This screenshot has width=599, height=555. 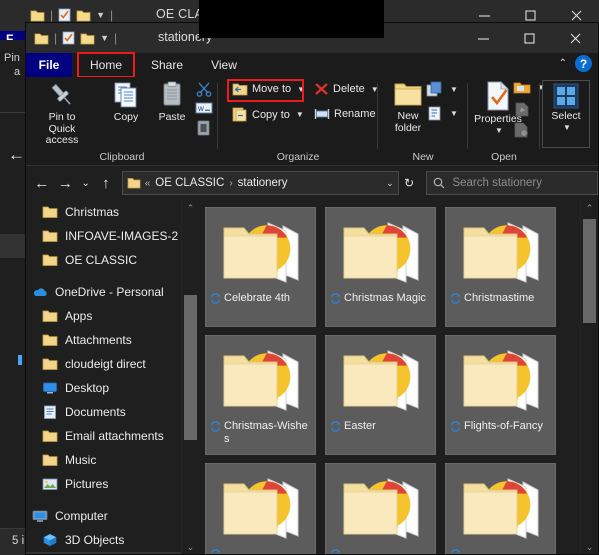 I want to click on background-pin-label-2: a, so click(x=17, y=72).